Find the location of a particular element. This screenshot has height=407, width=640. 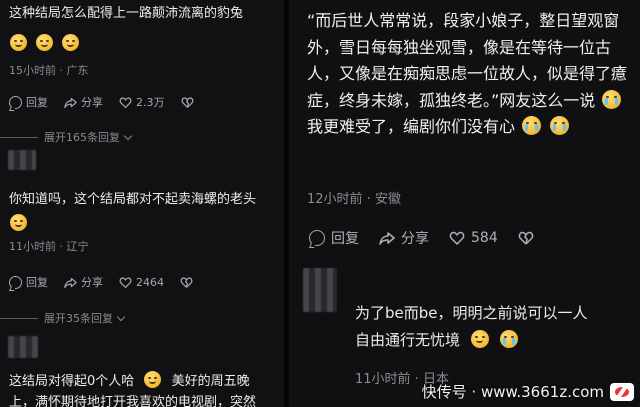

comment-text-part: 这结局对得起0个人哈 is located at coordinates (72, 381).